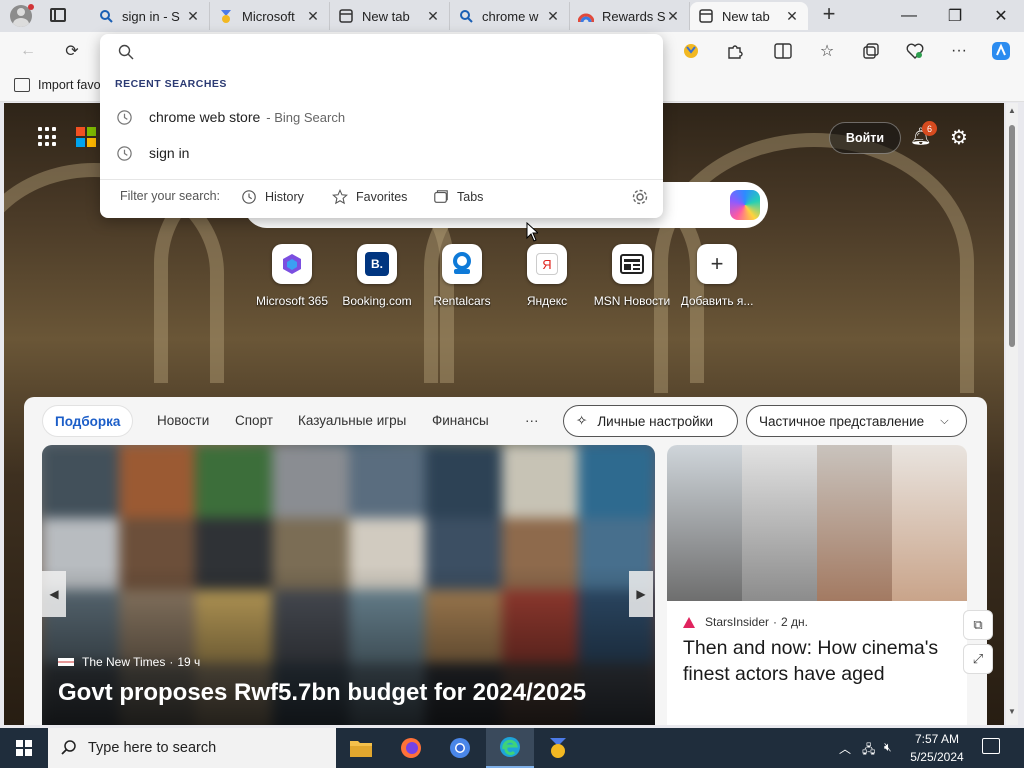 The height and width of the screenshot is (768, 1024). Describe the element at coordinates (270, 16) in the screenshot. I see `tab-microsoft: Microsoft ✕` at that location.